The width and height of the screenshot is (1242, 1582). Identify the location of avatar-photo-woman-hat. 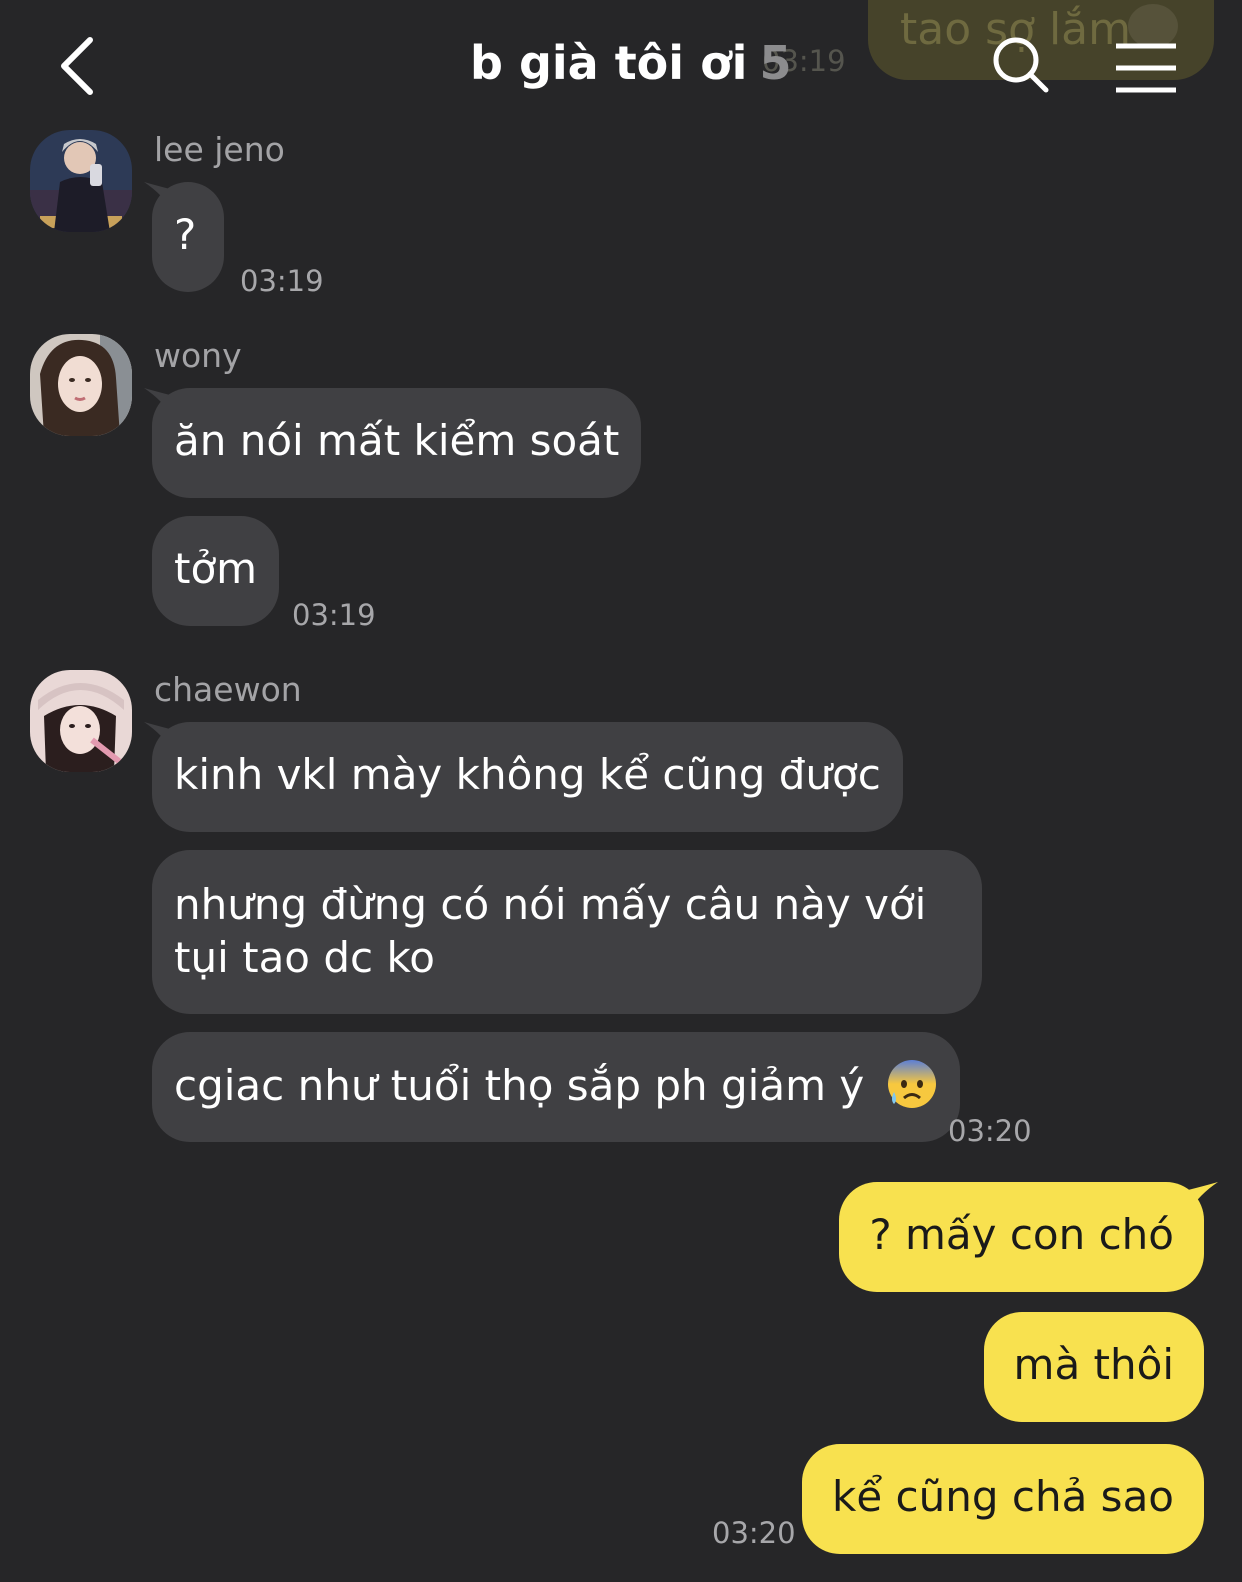
(81, 721).